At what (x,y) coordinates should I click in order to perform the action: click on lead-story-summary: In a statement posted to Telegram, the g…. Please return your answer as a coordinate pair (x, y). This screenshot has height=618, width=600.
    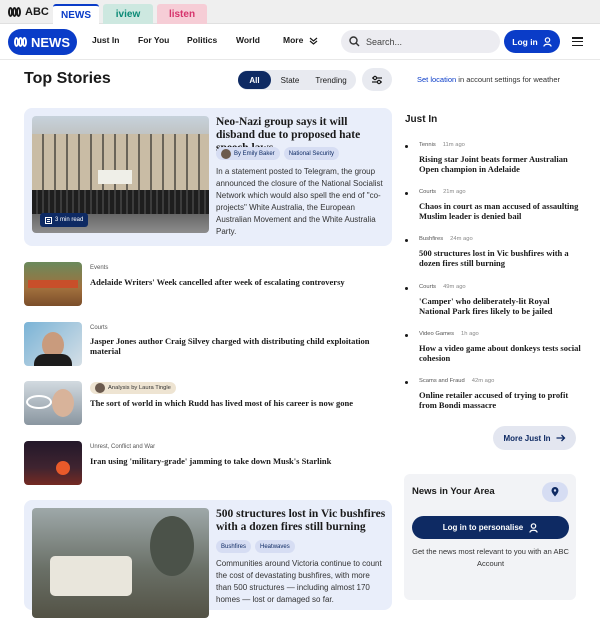
    Looking at the image, I should click on (299, 201).